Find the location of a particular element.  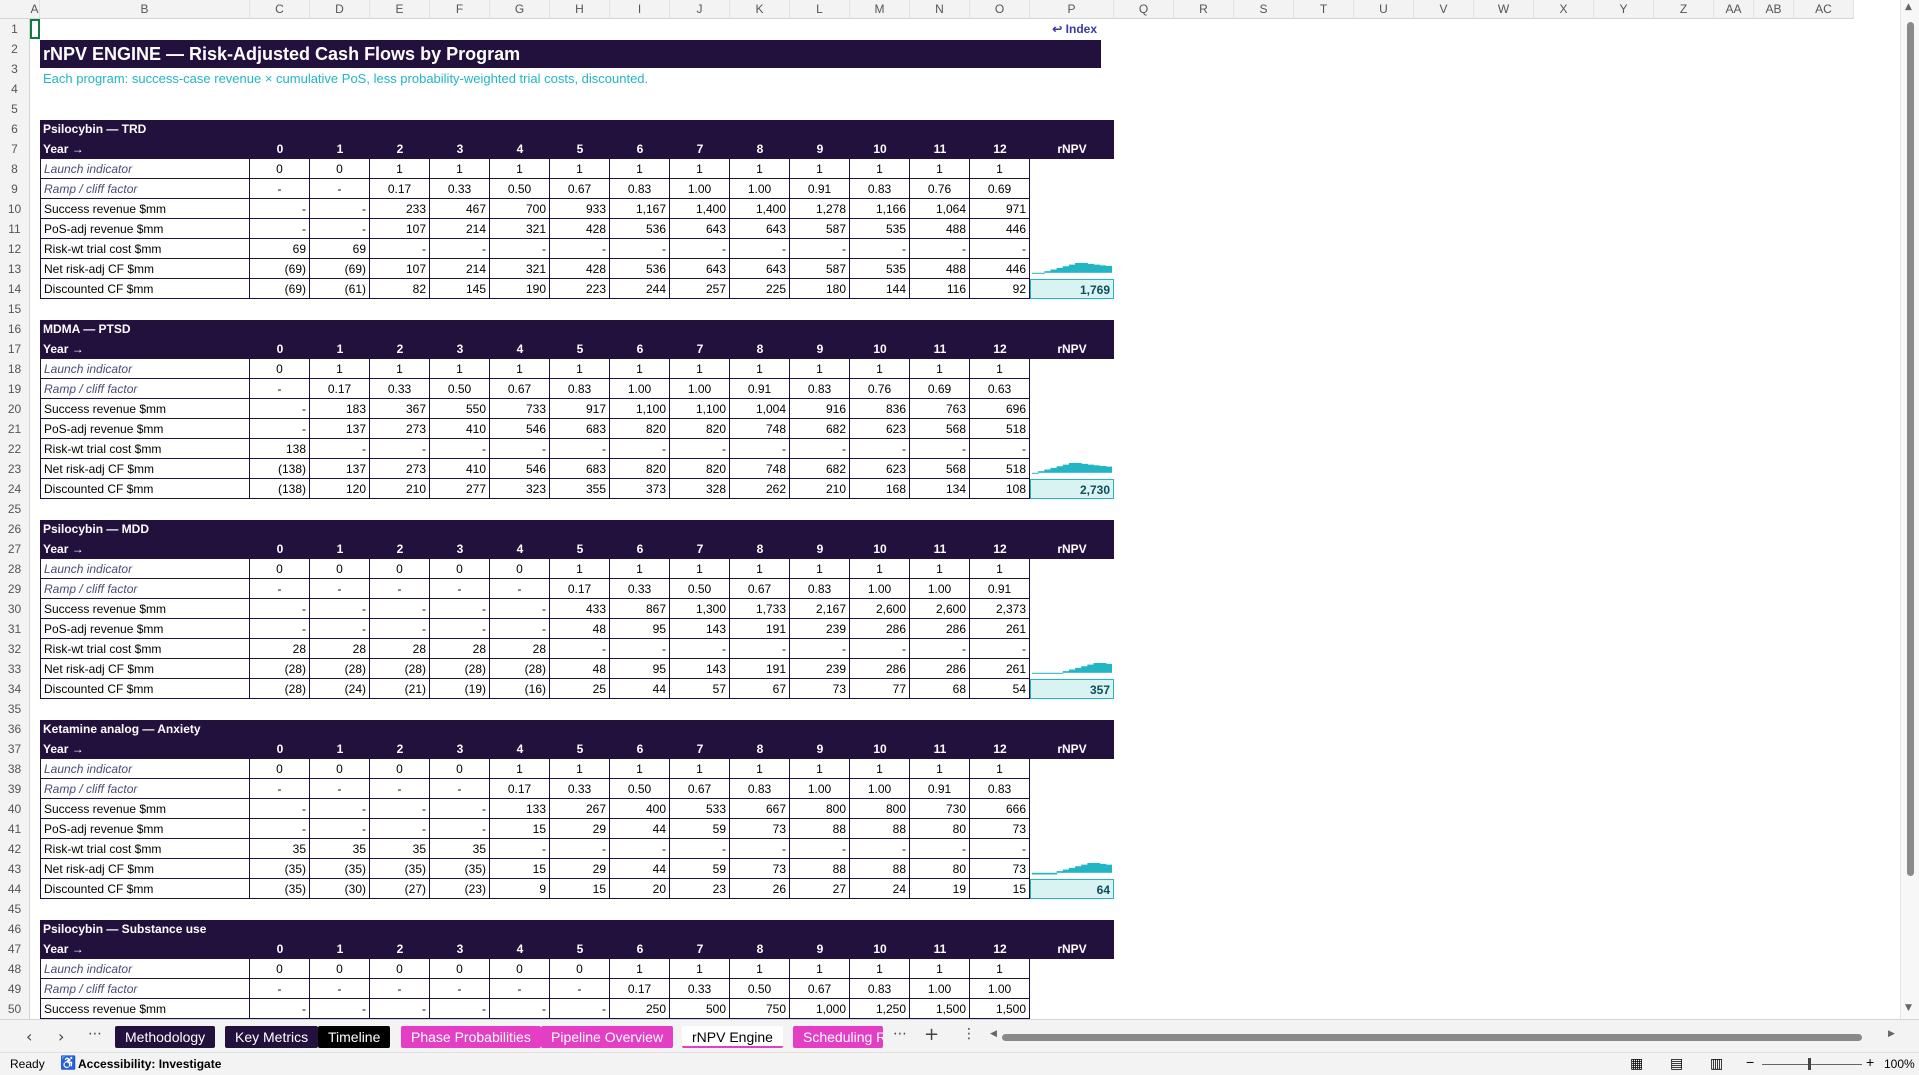

column-header: AB is located at coordinates (1774, 9).